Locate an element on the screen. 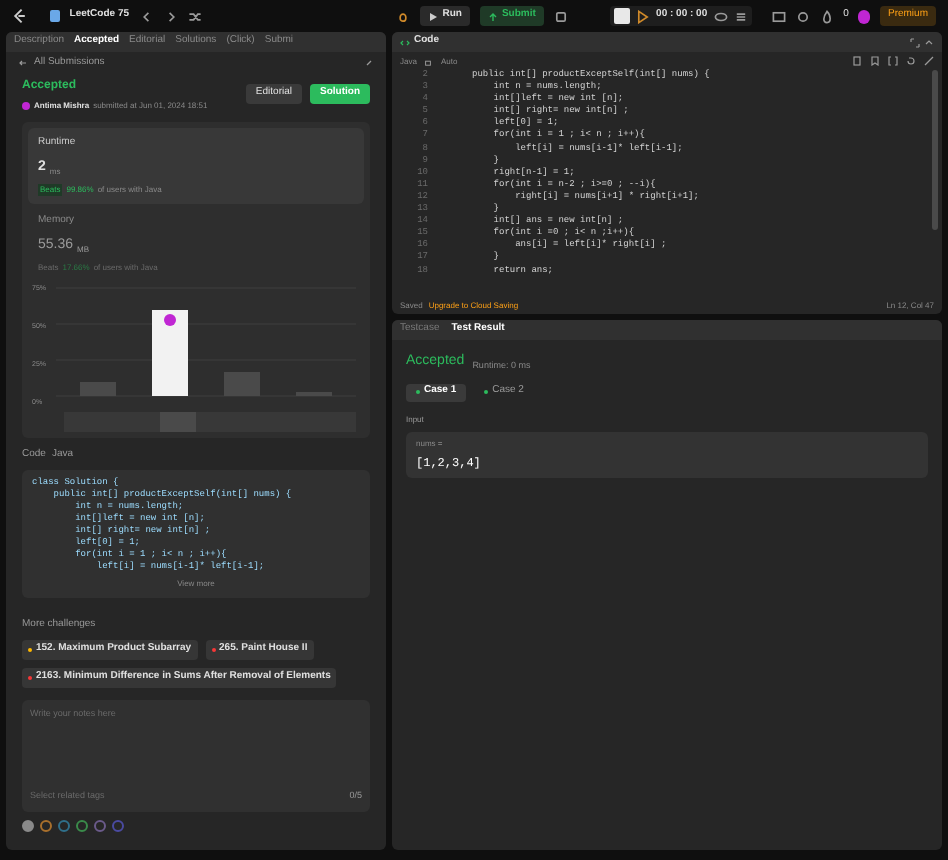 The width and height of the screenshot is (948, 860). previous-icon is located at coordinates (146, 16).